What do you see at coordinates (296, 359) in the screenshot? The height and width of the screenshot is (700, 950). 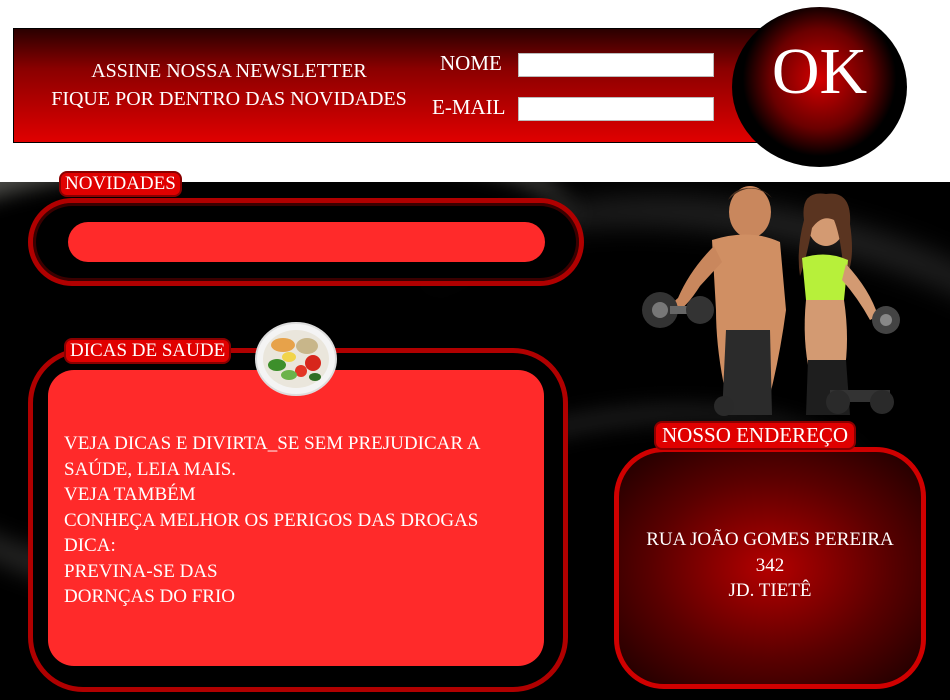 I see `salad-bowl-icon` at bounding box center [296, 359].